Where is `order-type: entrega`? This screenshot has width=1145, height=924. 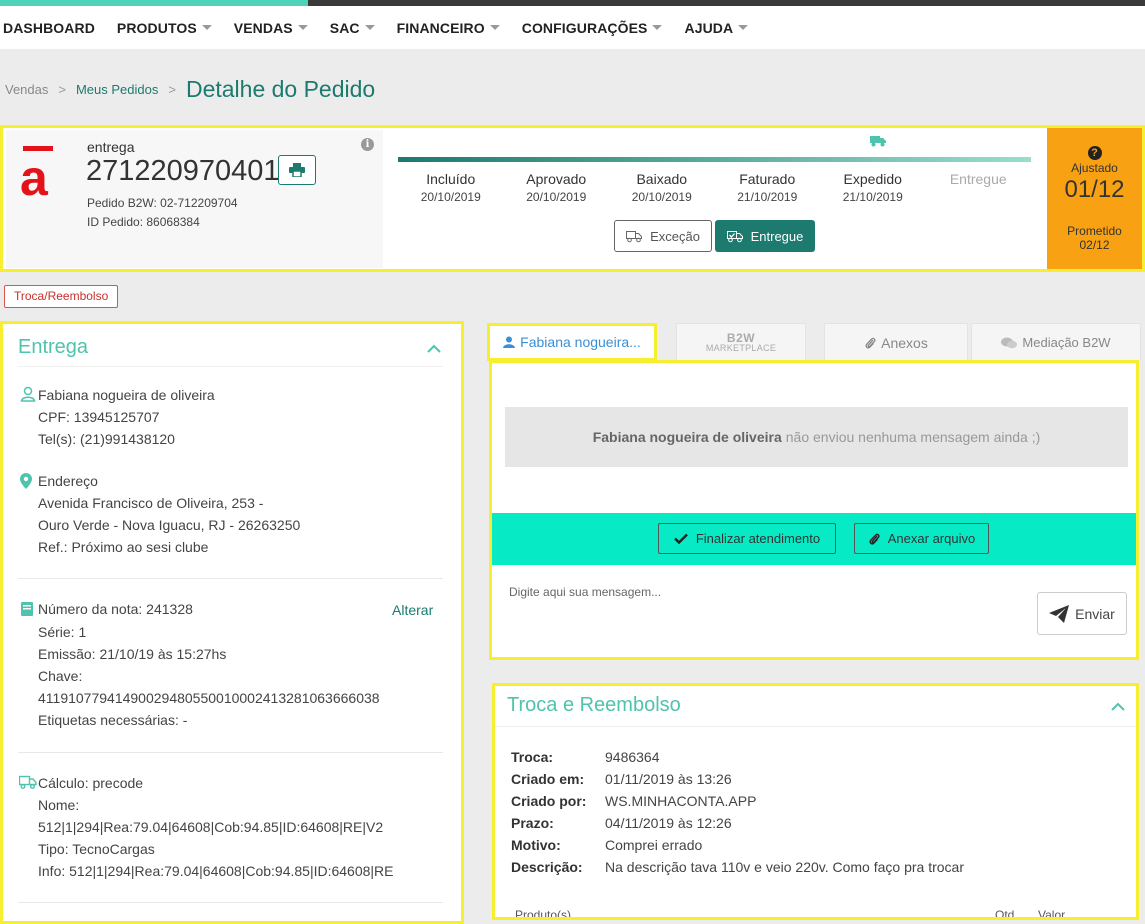
order-type: entrega is located at coordinates (111, 147).